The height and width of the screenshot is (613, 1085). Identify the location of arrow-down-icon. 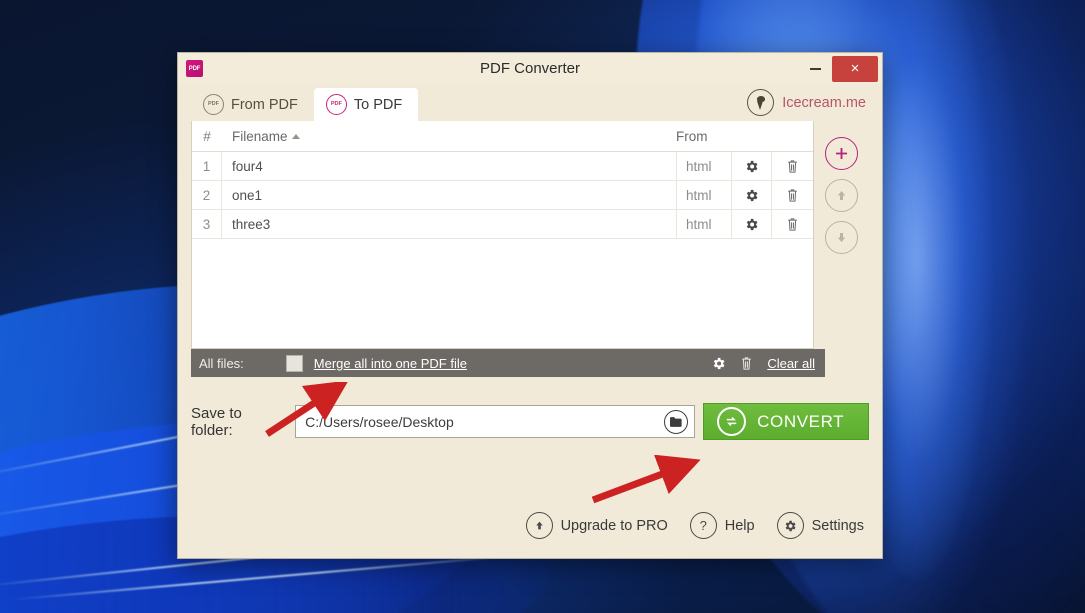
(841, 237).